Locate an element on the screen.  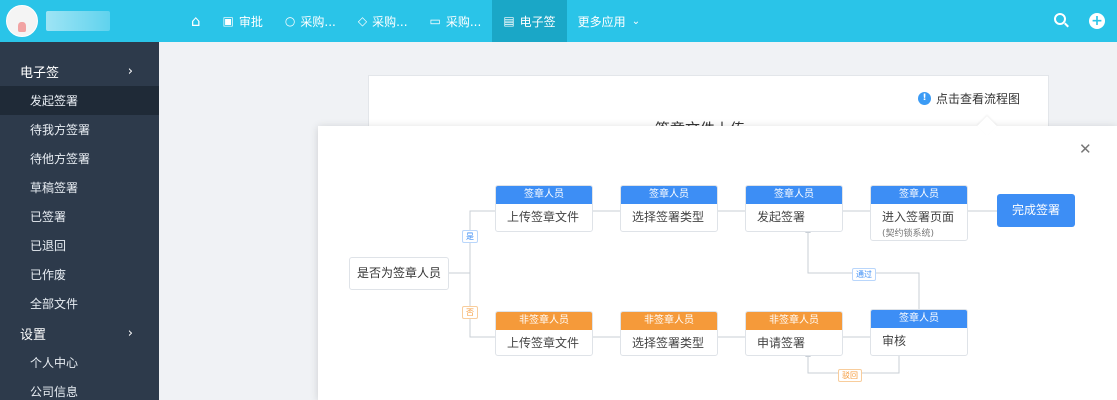
flow-start-node: 是否为签章人员 is located at coordinates (399, 273).